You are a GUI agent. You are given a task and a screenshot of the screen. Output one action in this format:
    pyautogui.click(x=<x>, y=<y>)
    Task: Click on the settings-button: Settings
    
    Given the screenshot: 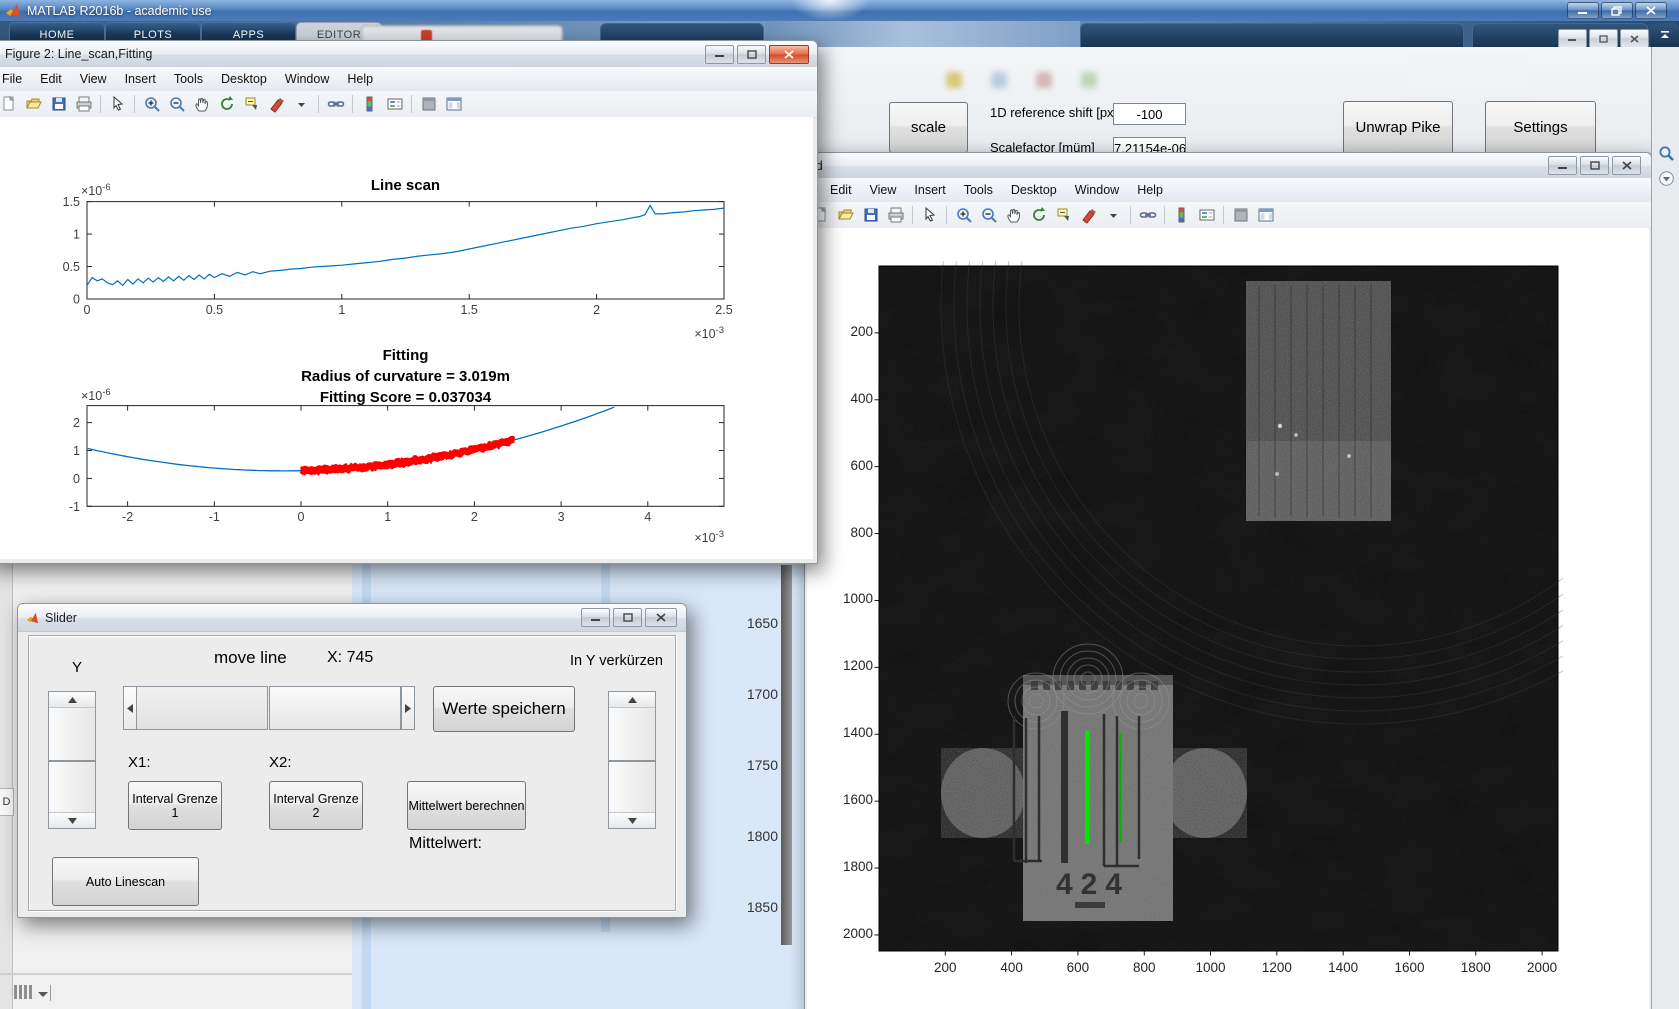 What is the action you would take?
    pyautogui.click(x=1540, y=127)
    